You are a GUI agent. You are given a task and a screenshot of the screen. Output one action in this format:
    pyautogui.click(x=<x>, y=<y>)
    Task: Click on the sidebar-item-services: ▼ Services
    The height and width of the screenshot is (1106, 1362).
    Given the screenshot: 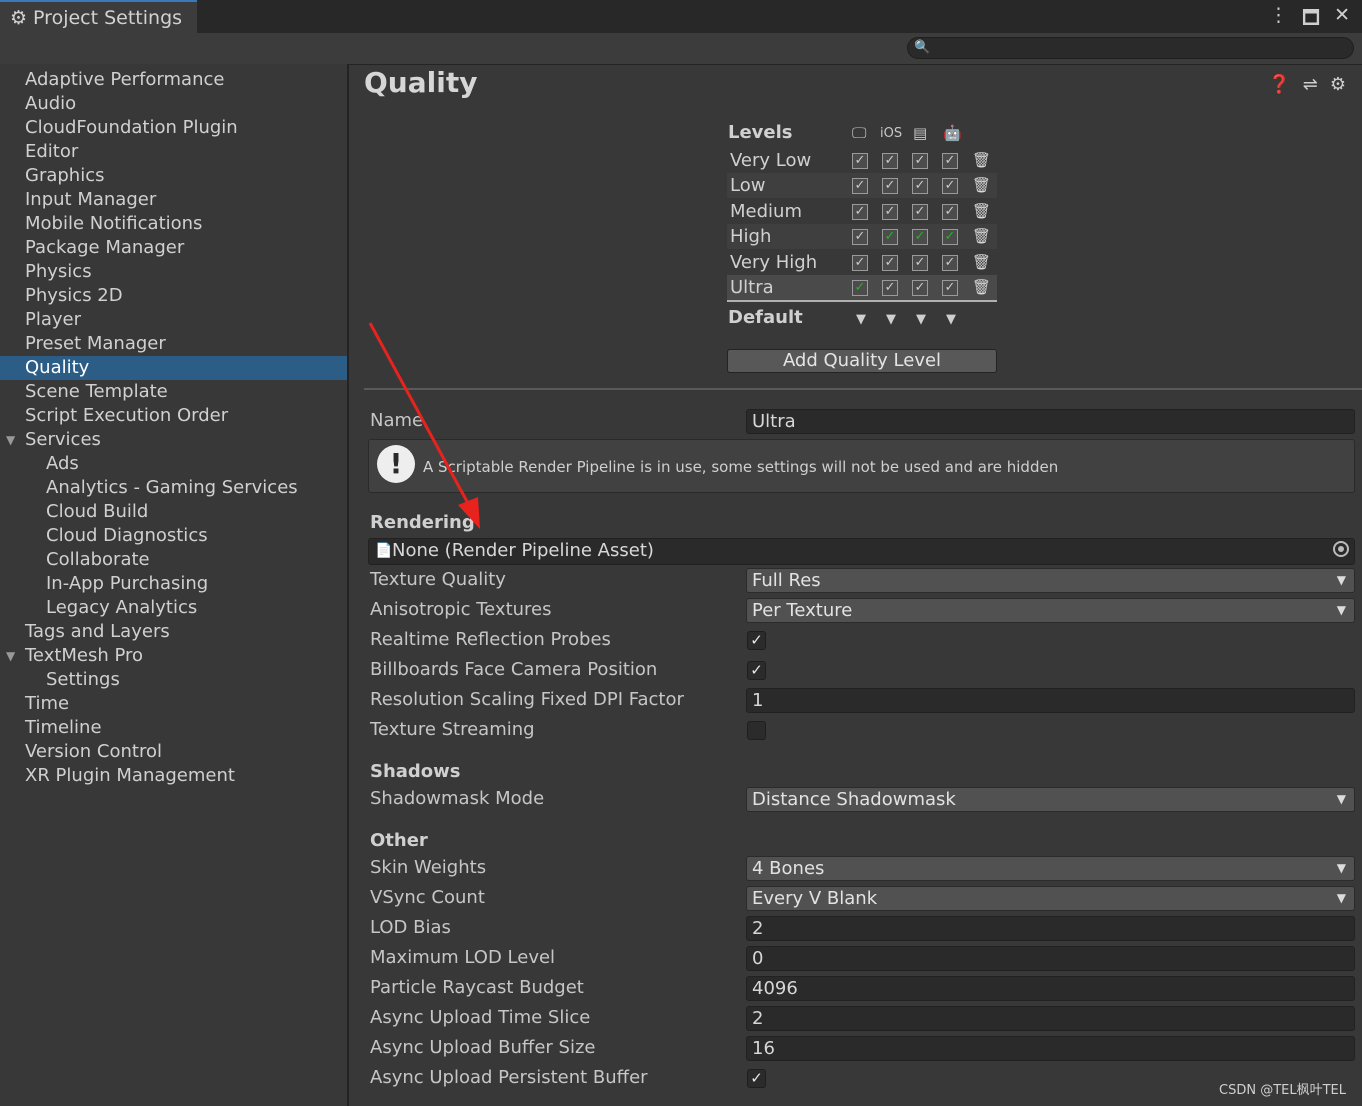 What is the action you would take?
    pyautogui.click(x=173, y=440)
    